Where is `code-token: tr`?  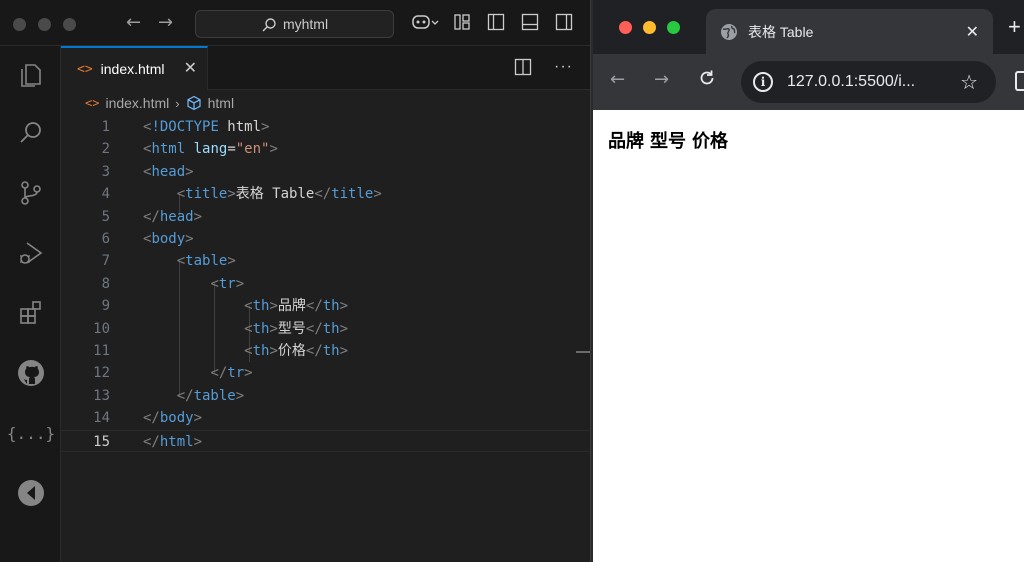
code-token: tr is located at coordinates (236, 373).